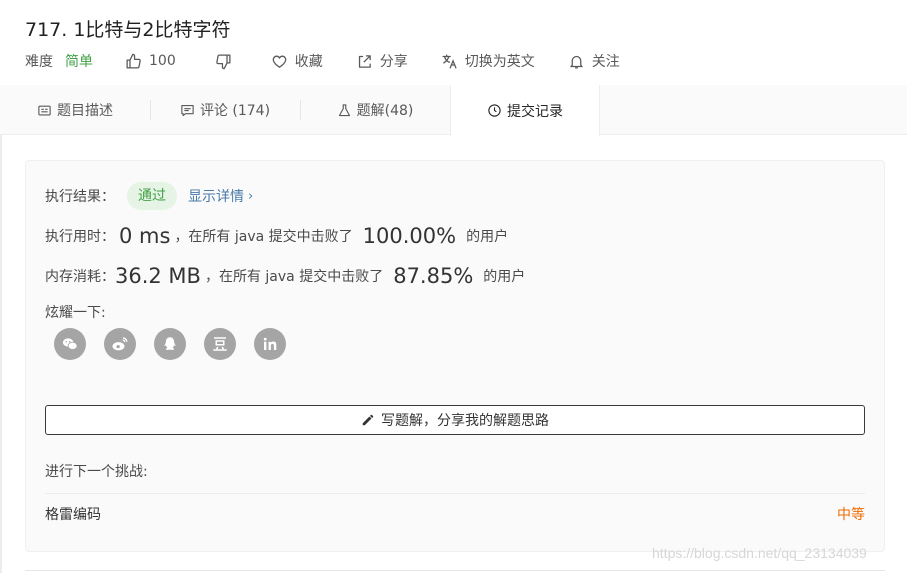 This screenshot has width=907, height=573. I want to click on tab-description: 题目描述, so click(75, 110).